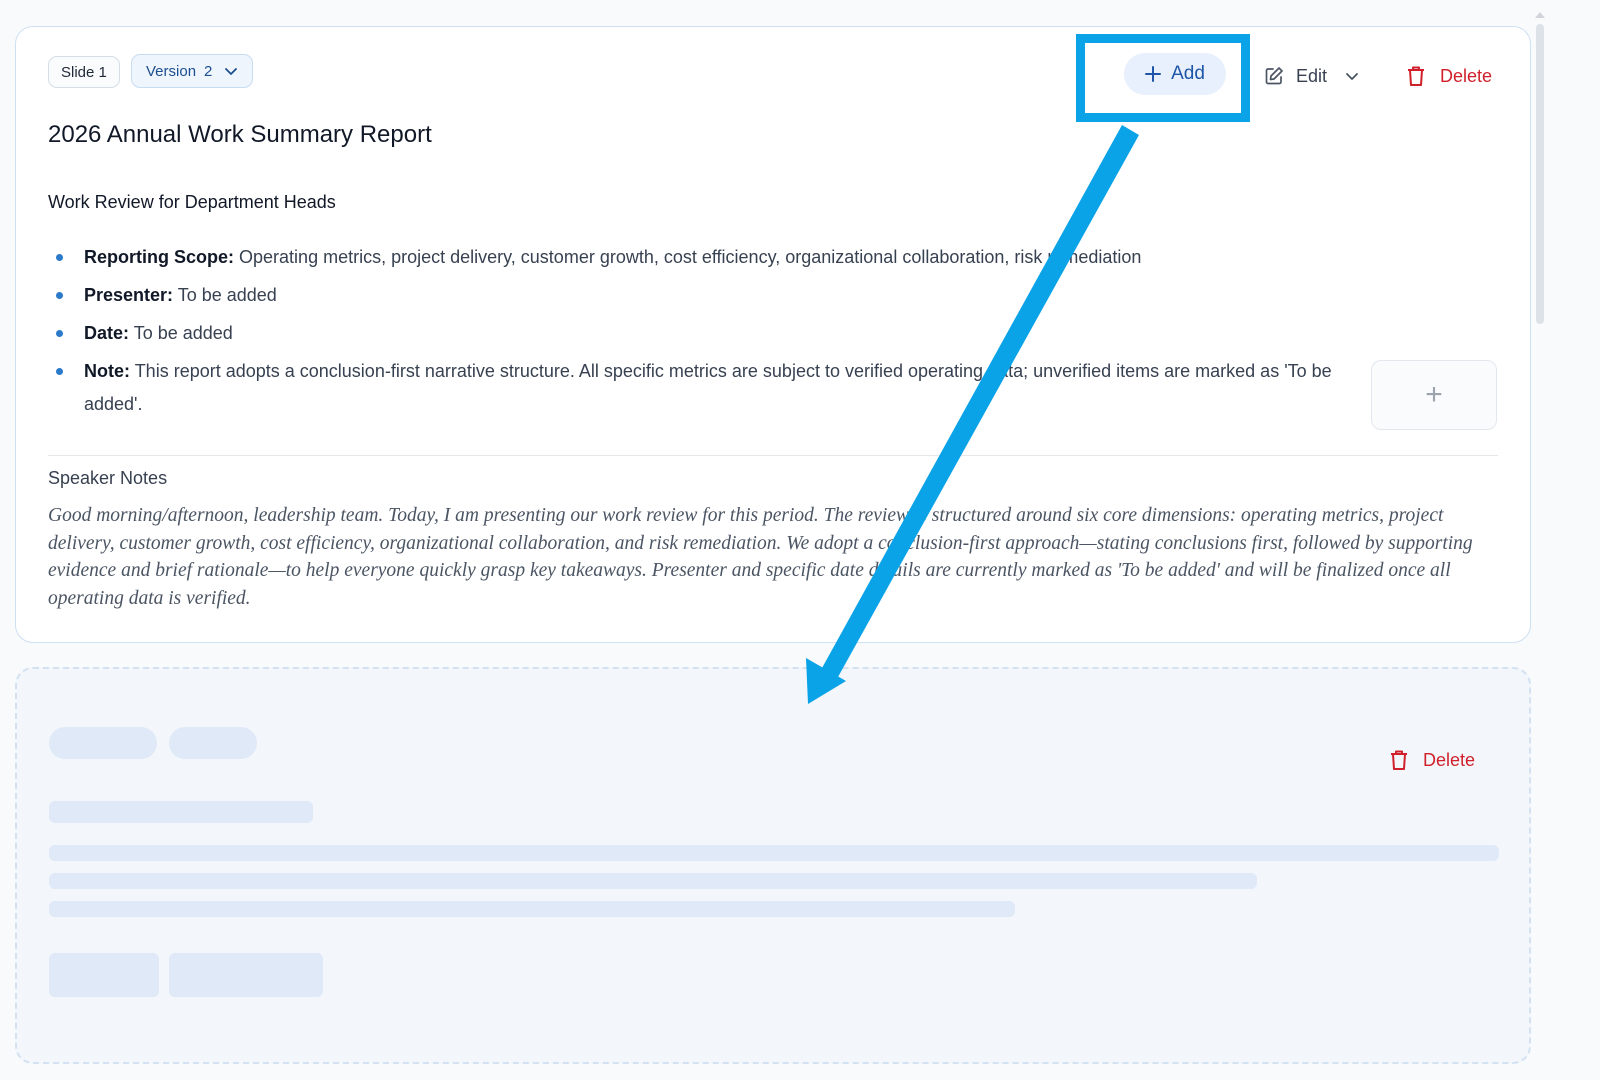 The height and width of the screenshot is (1080, 1600). Describe the element at coordinates (1188, 73) in the screenshot. I see `add-button-label: Add` at that location.